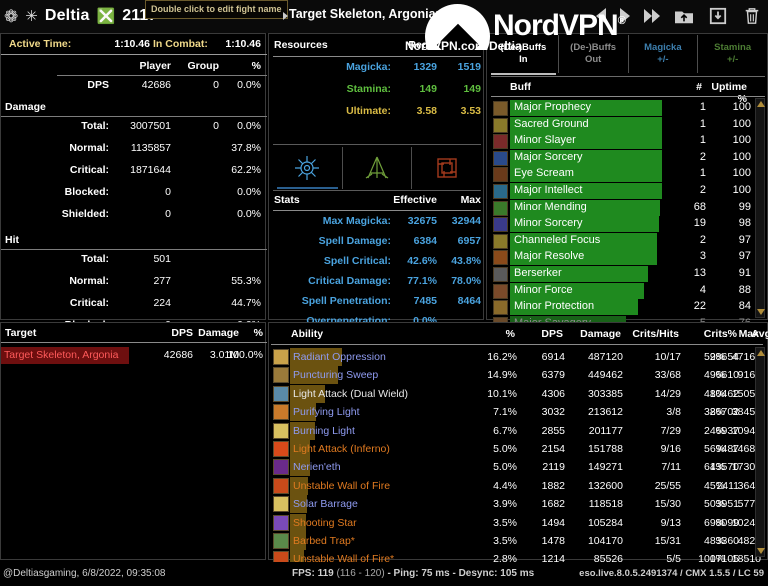 This screenshot has height=586, width=768. What do you see at coordinates (377, 265) in the screenshot?
I see `stat-detail-row: Spell Critical: 42.6% 43.8%` at bounding box center [377, 265].